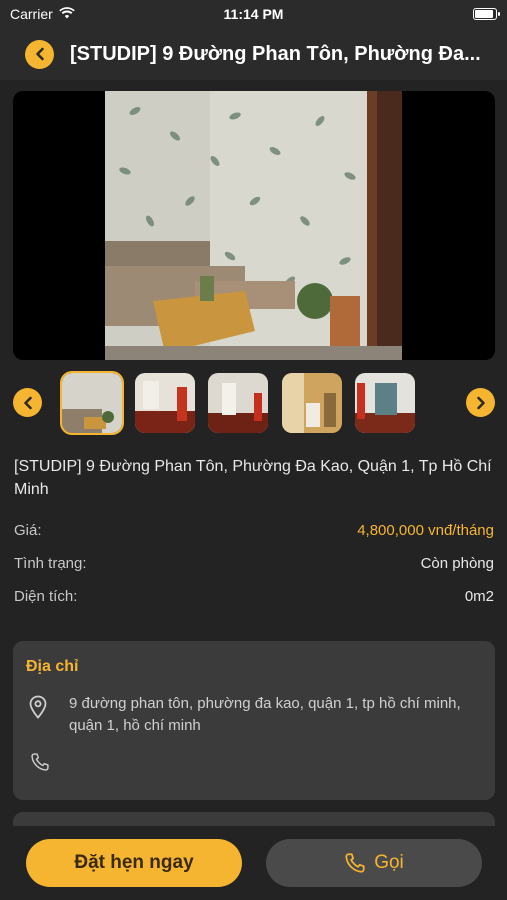  I want to click on status-left: Carrier, so click(42, 14).